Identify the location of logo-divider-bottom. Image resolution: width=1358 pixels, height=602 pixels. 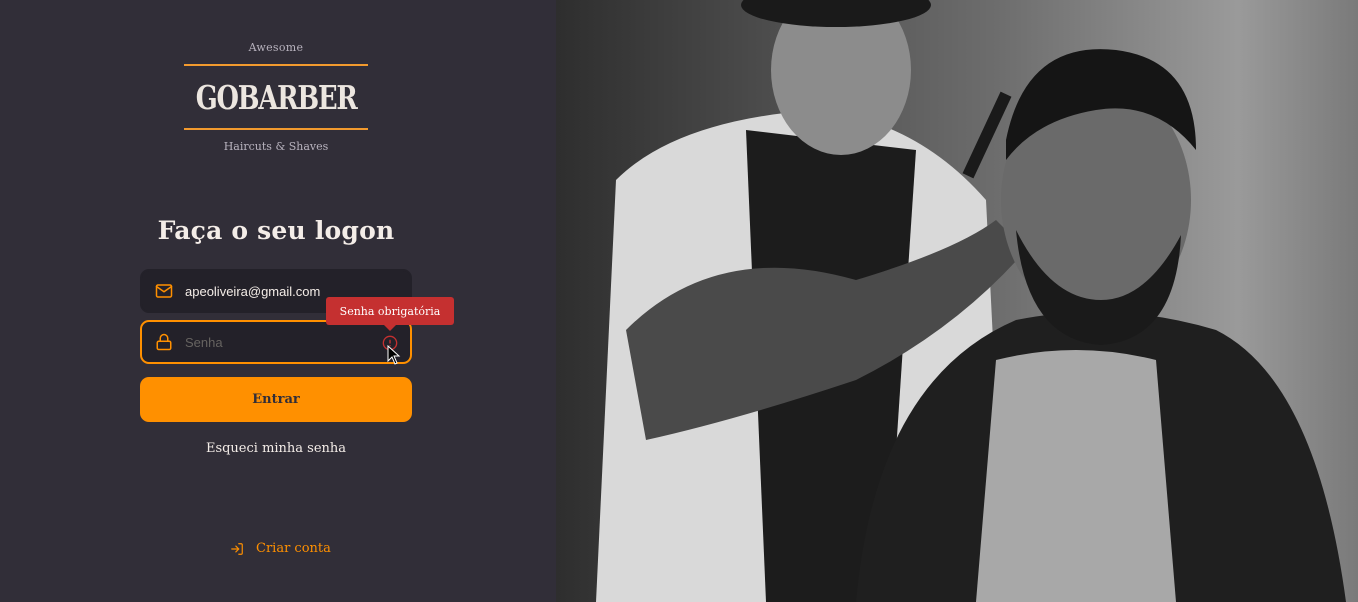
(276, 129).